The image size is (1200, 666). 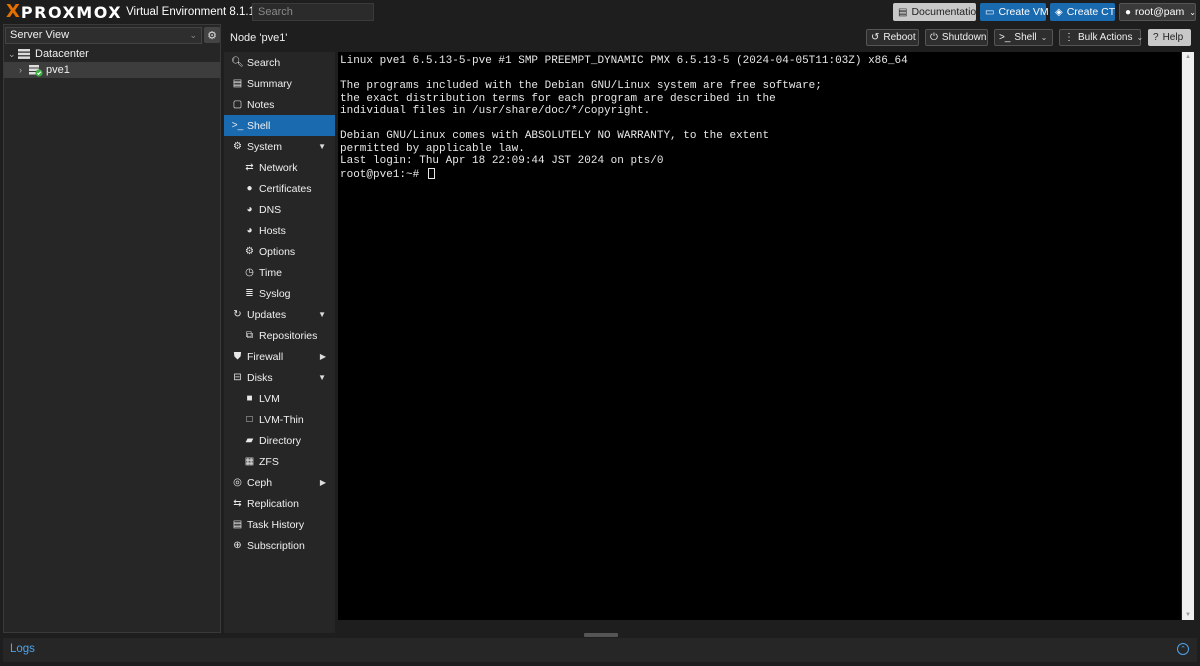 What do you see at coordinates (1188, 57) in the screenshot?
I see `scroll-up-icon: ▲` at bounding box center [1188, 57].